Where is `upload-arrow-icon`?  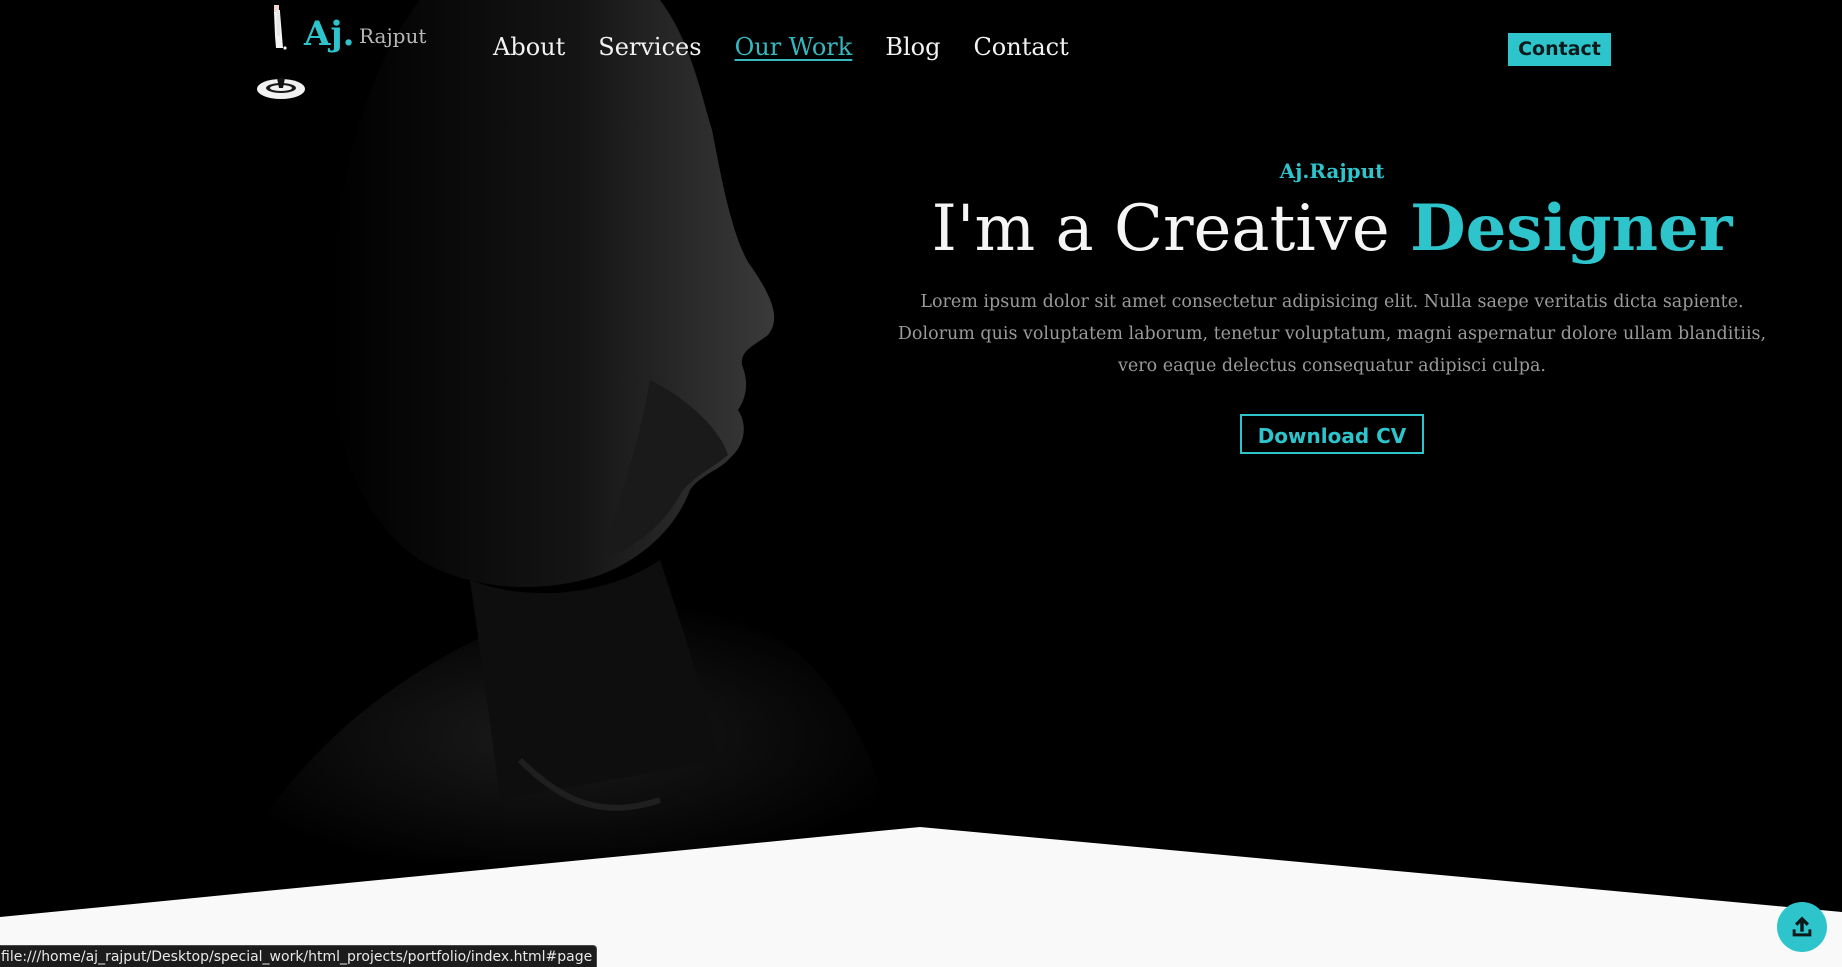 upload-arrow-icon is located at coordinates (1802, 926).